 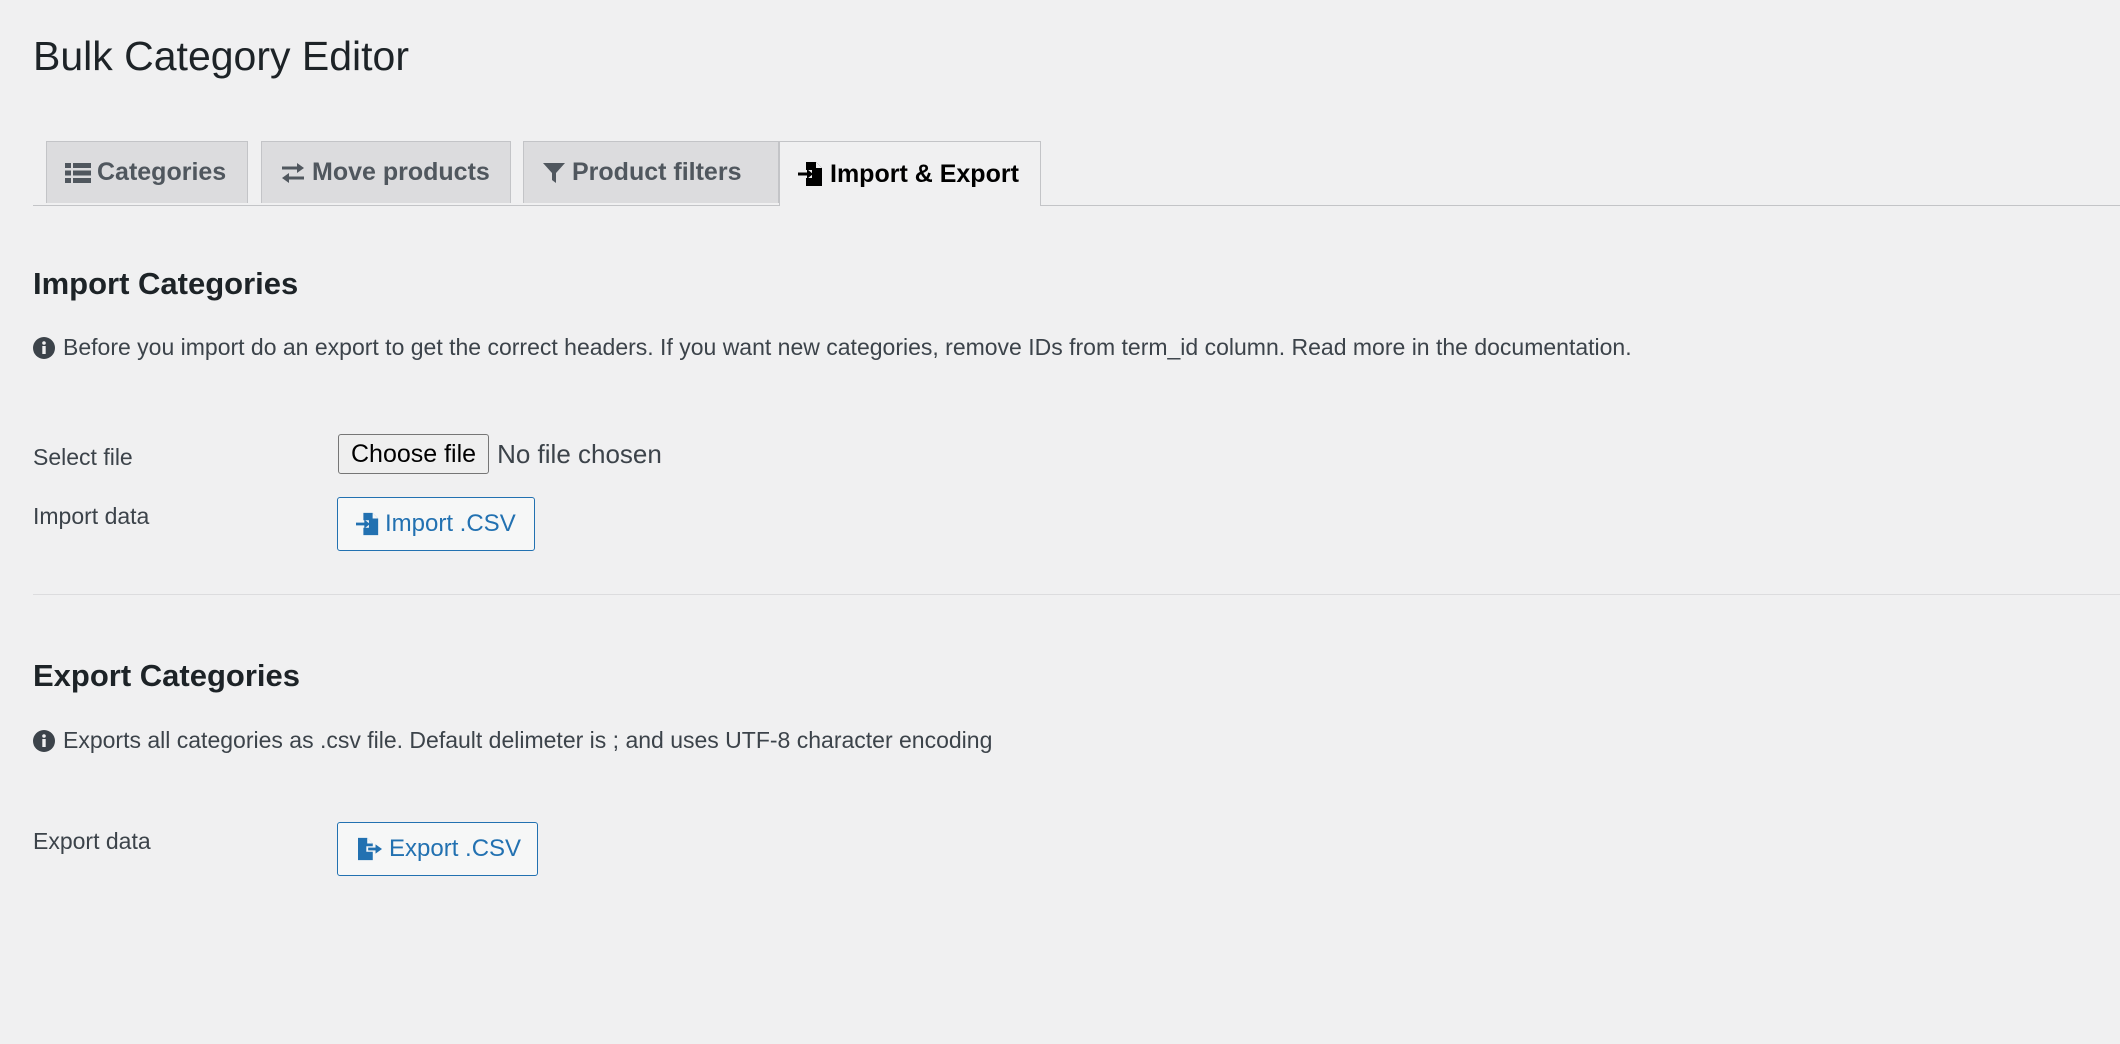 I want to click on tab-label: Move products, so click(x=401, y=172).